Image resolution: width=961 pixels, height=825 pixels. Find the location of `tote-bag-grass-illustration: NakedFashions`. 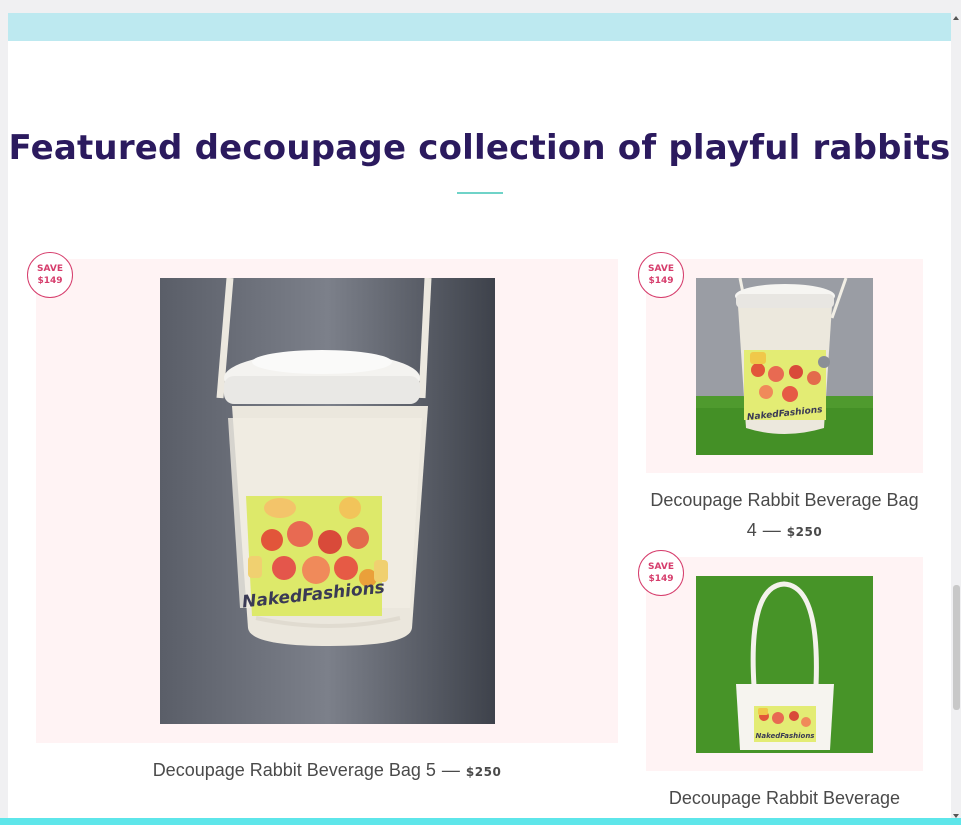

tote-bag-grass-illustration: NakedFashions is located at coordinates (784, 664).